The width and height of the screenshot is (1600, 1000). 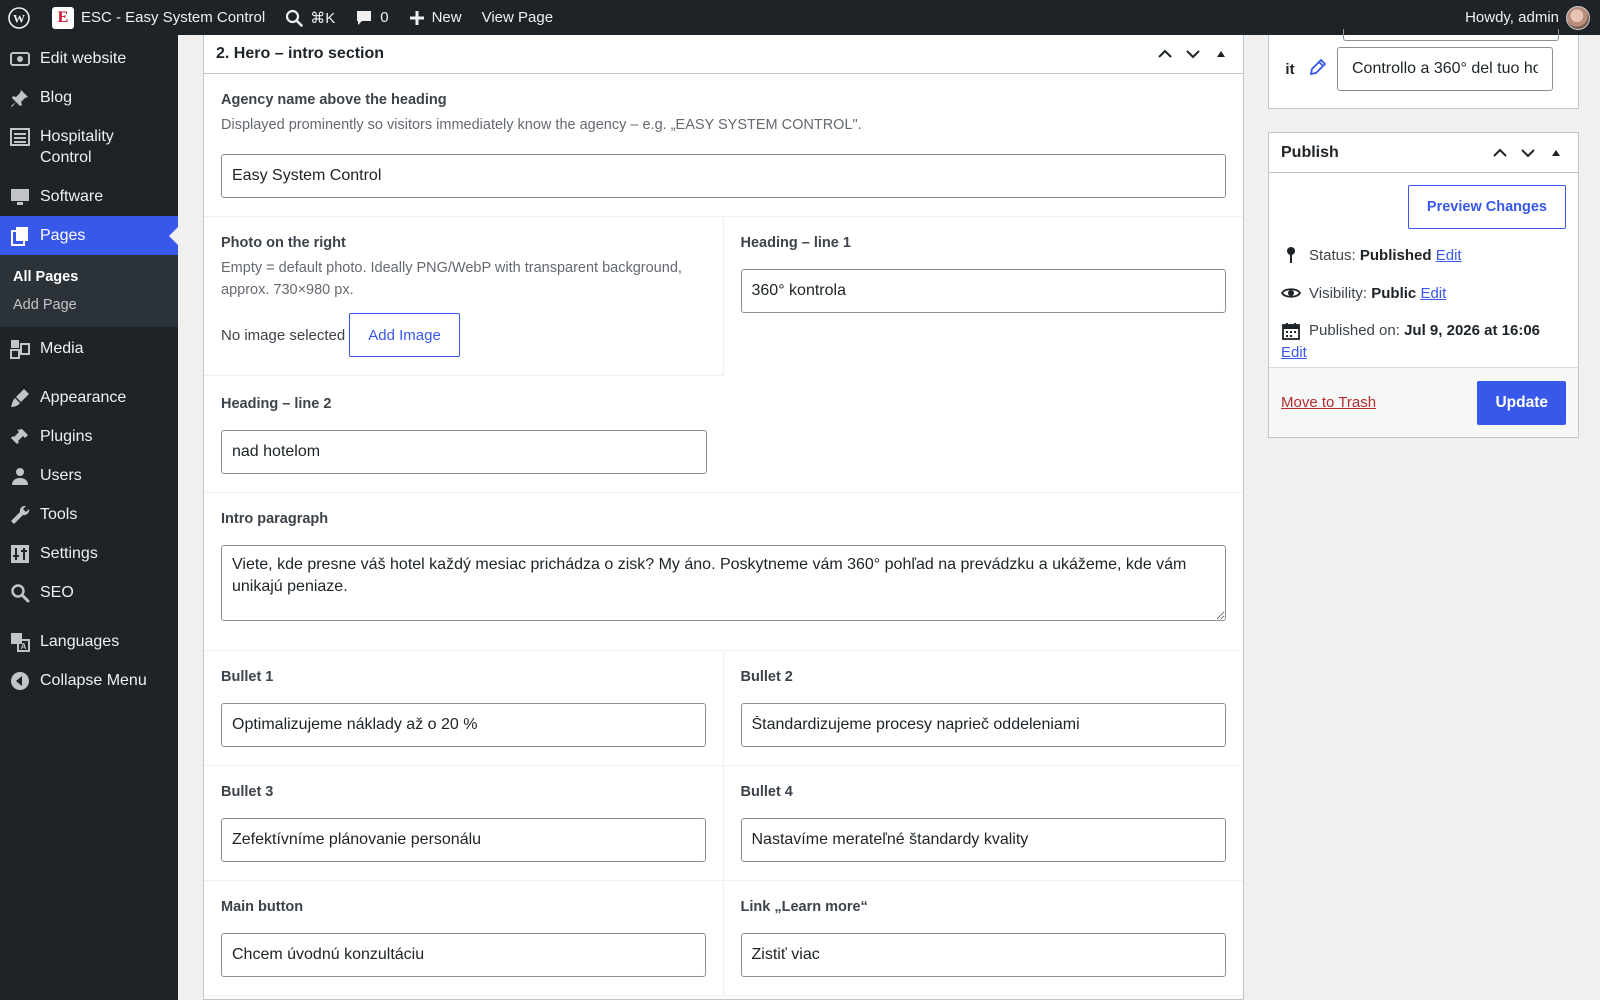 What do you see at coordinates (89, 348) in the screenshot?
I see `sidebar-item-media: Media` at bounding box center [89, 348].